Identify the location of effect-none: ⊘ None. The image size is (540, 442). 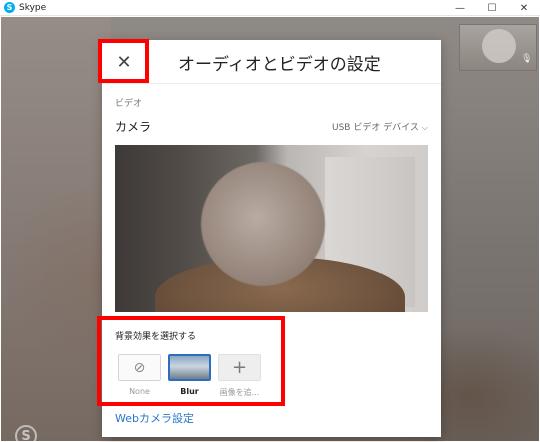
(139, 379).